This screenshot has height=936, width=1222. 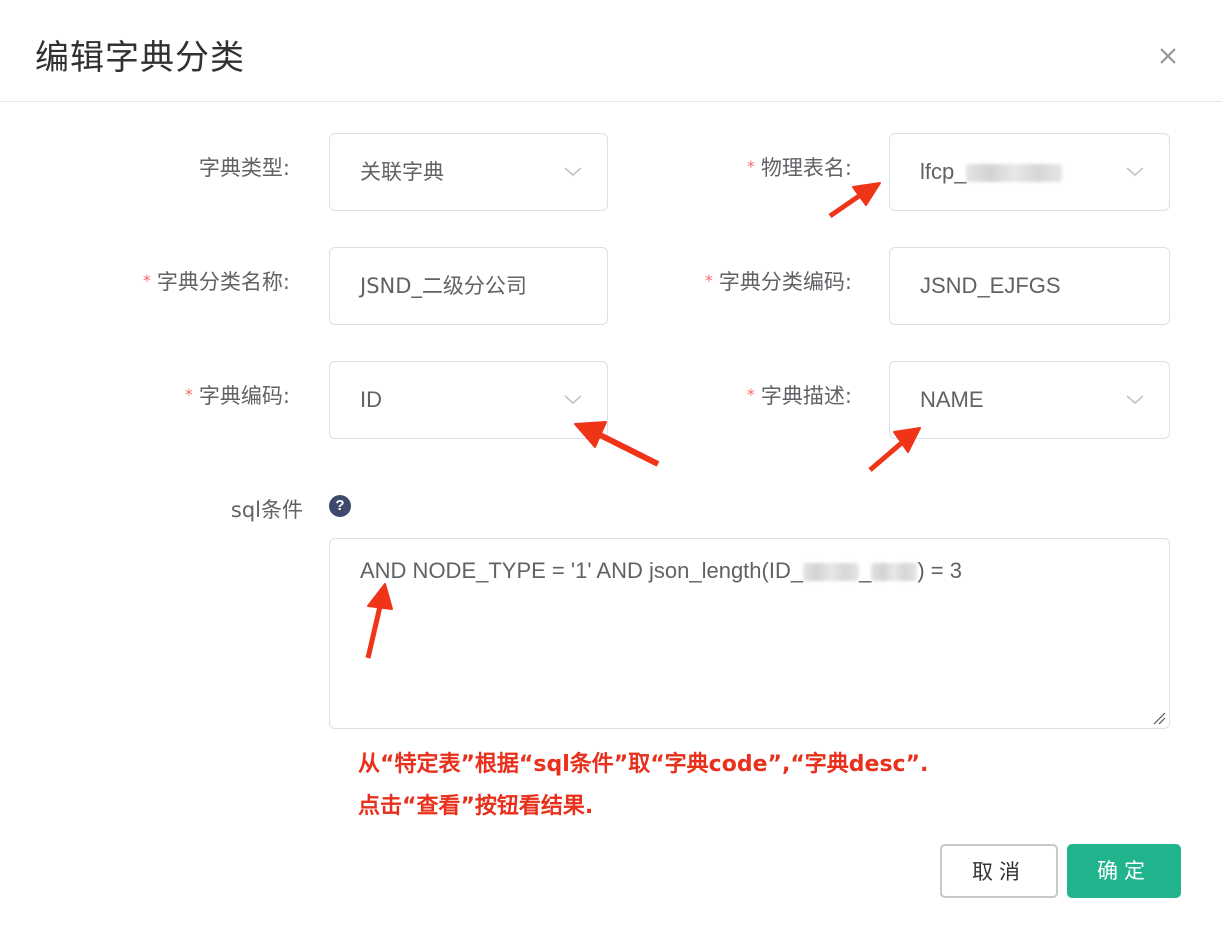 I want to click on dict-code-select: ID, so click(x=468, y=400).